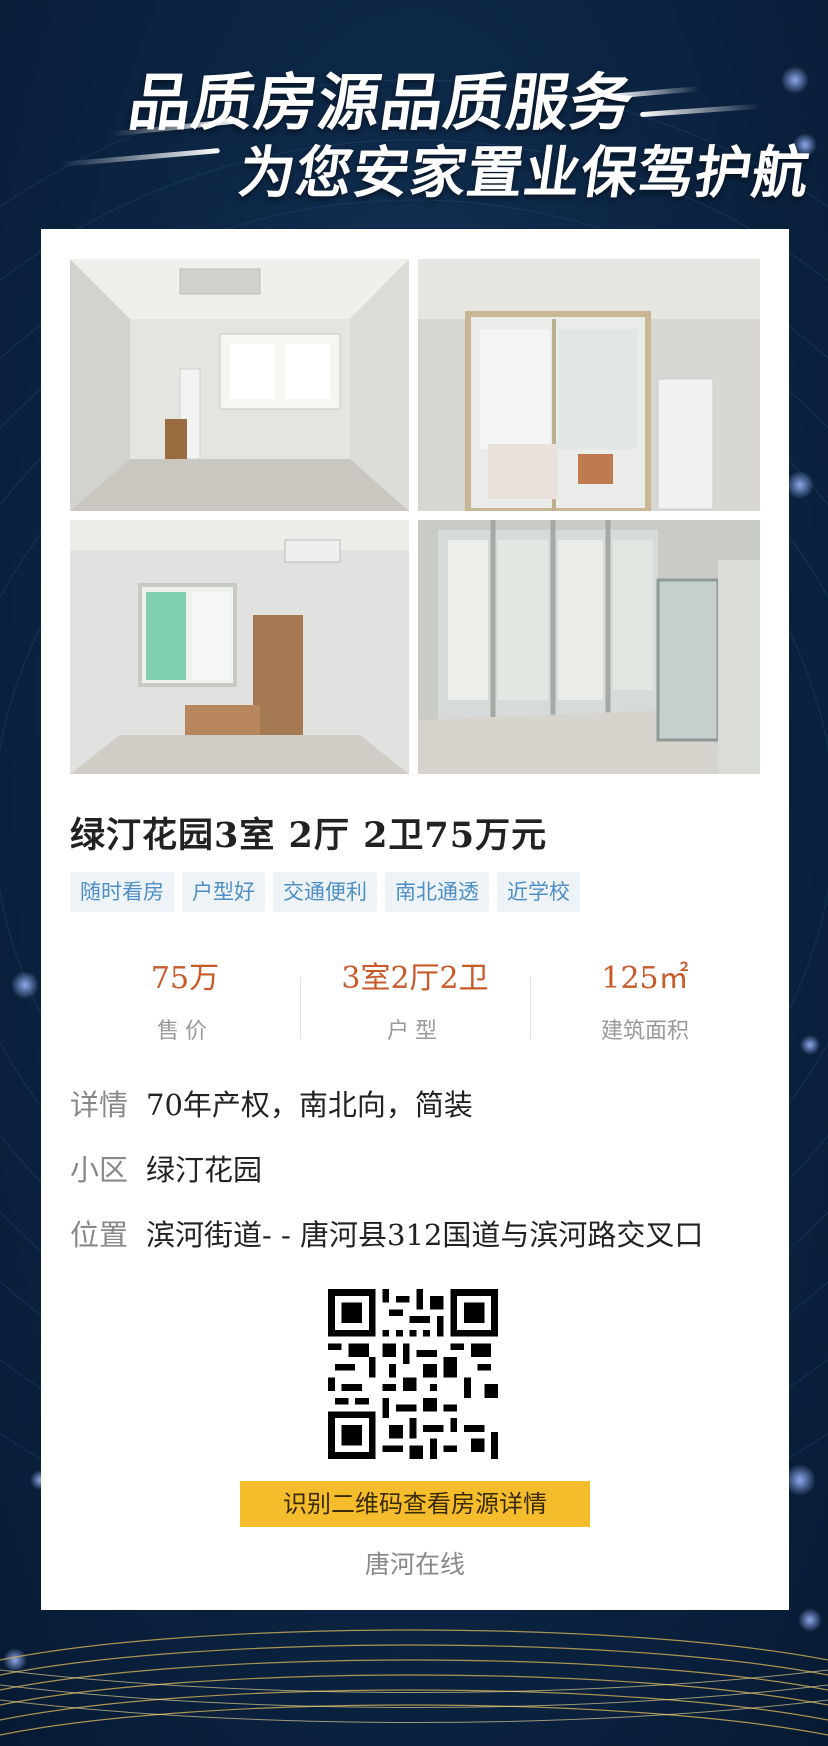 This screenshot has height=1746, width=828. What do you see at coordinates (309, 1105) in the screenshot?
I see `details-value: 70年产权，南北向，简装` at bounding box center [309, 1105].